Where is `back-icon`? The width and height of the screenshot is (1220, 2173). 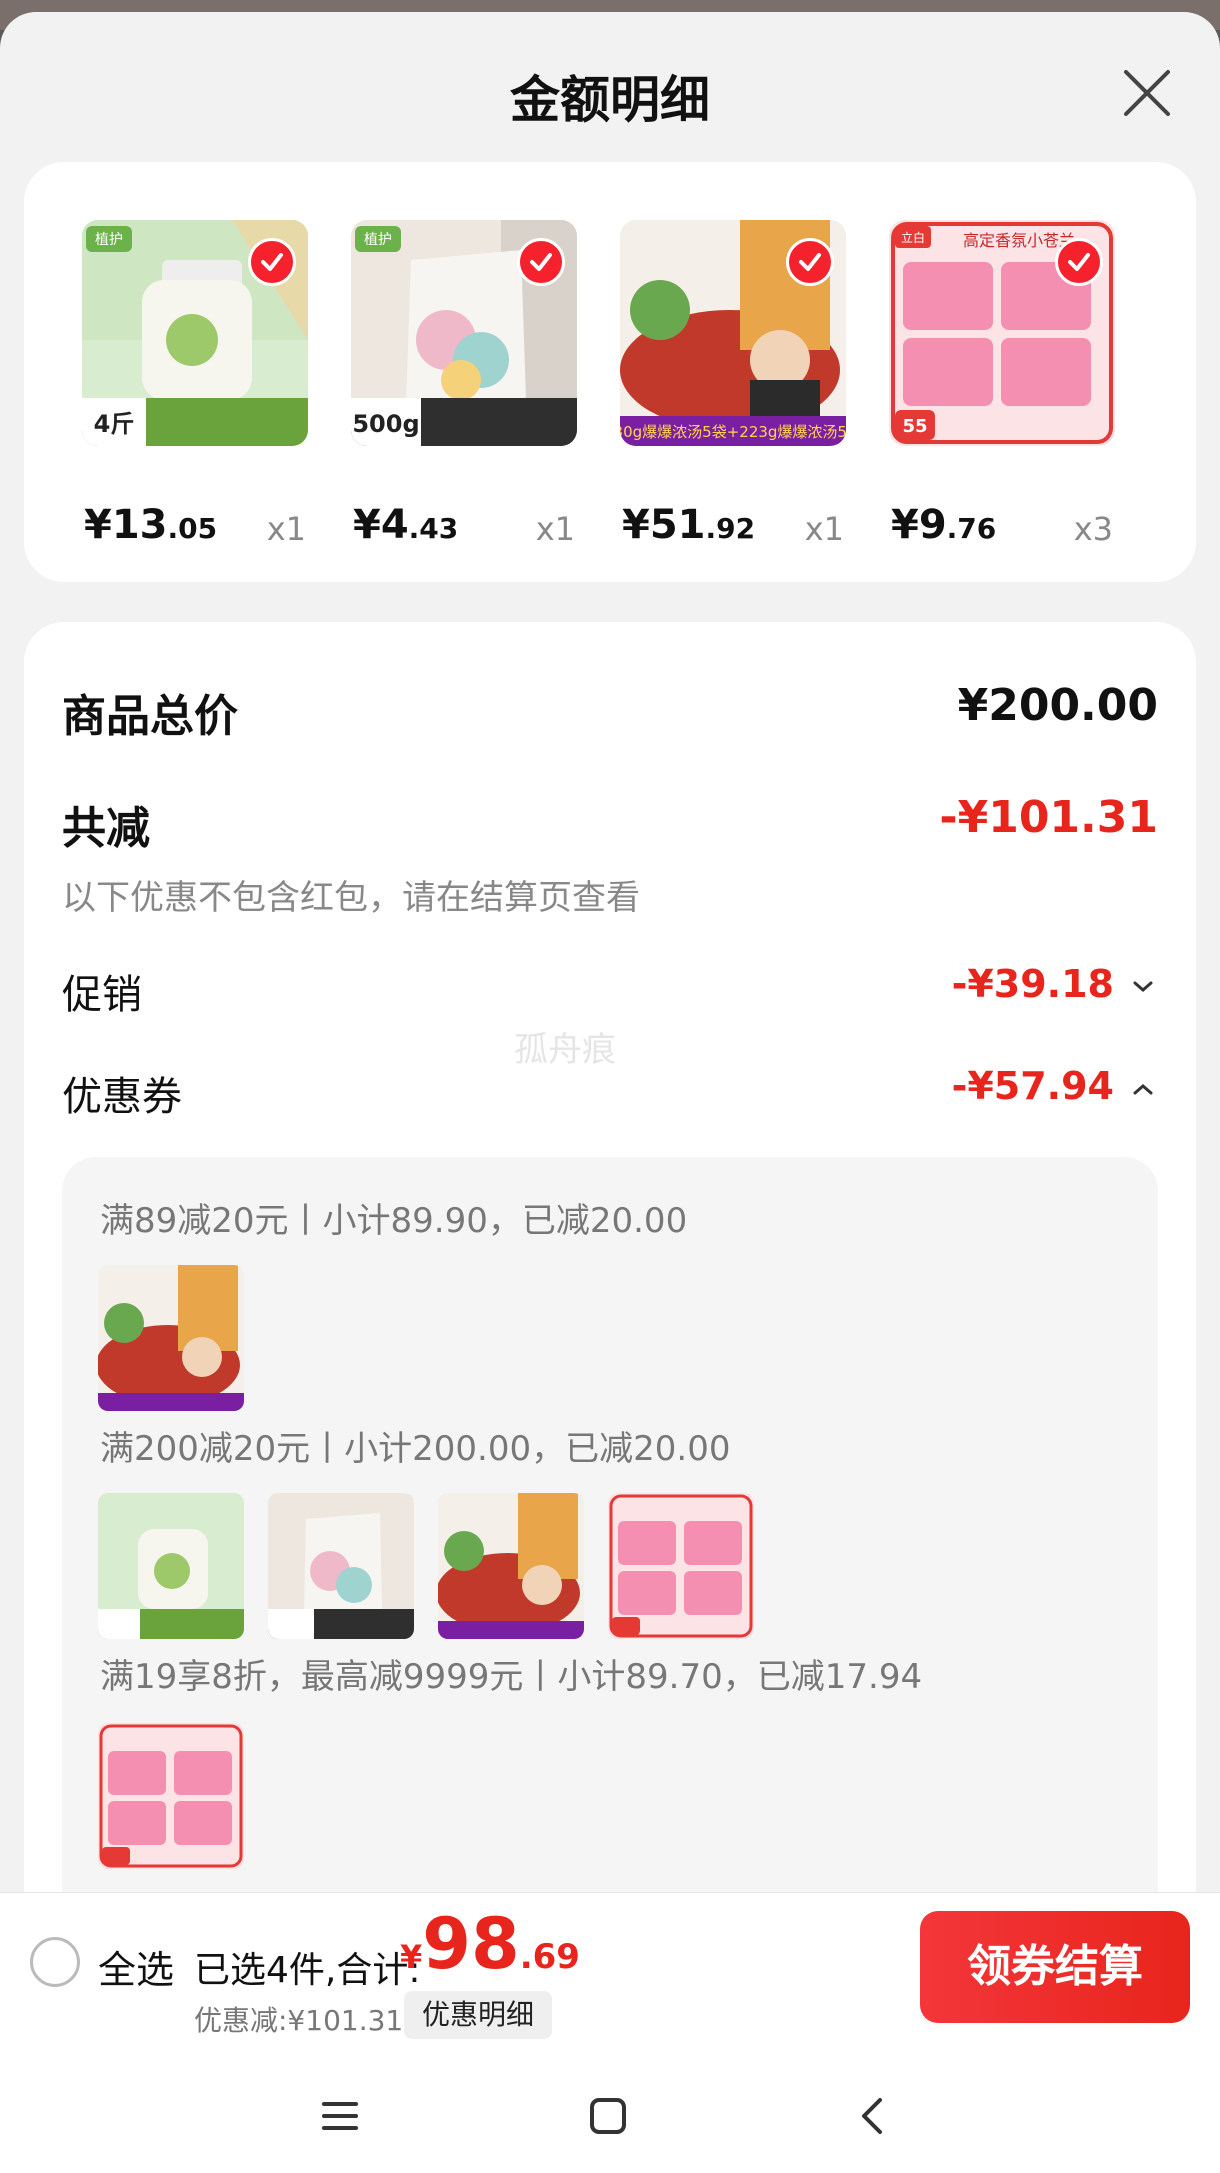 back-icon is located at coordinates (874, 2116).